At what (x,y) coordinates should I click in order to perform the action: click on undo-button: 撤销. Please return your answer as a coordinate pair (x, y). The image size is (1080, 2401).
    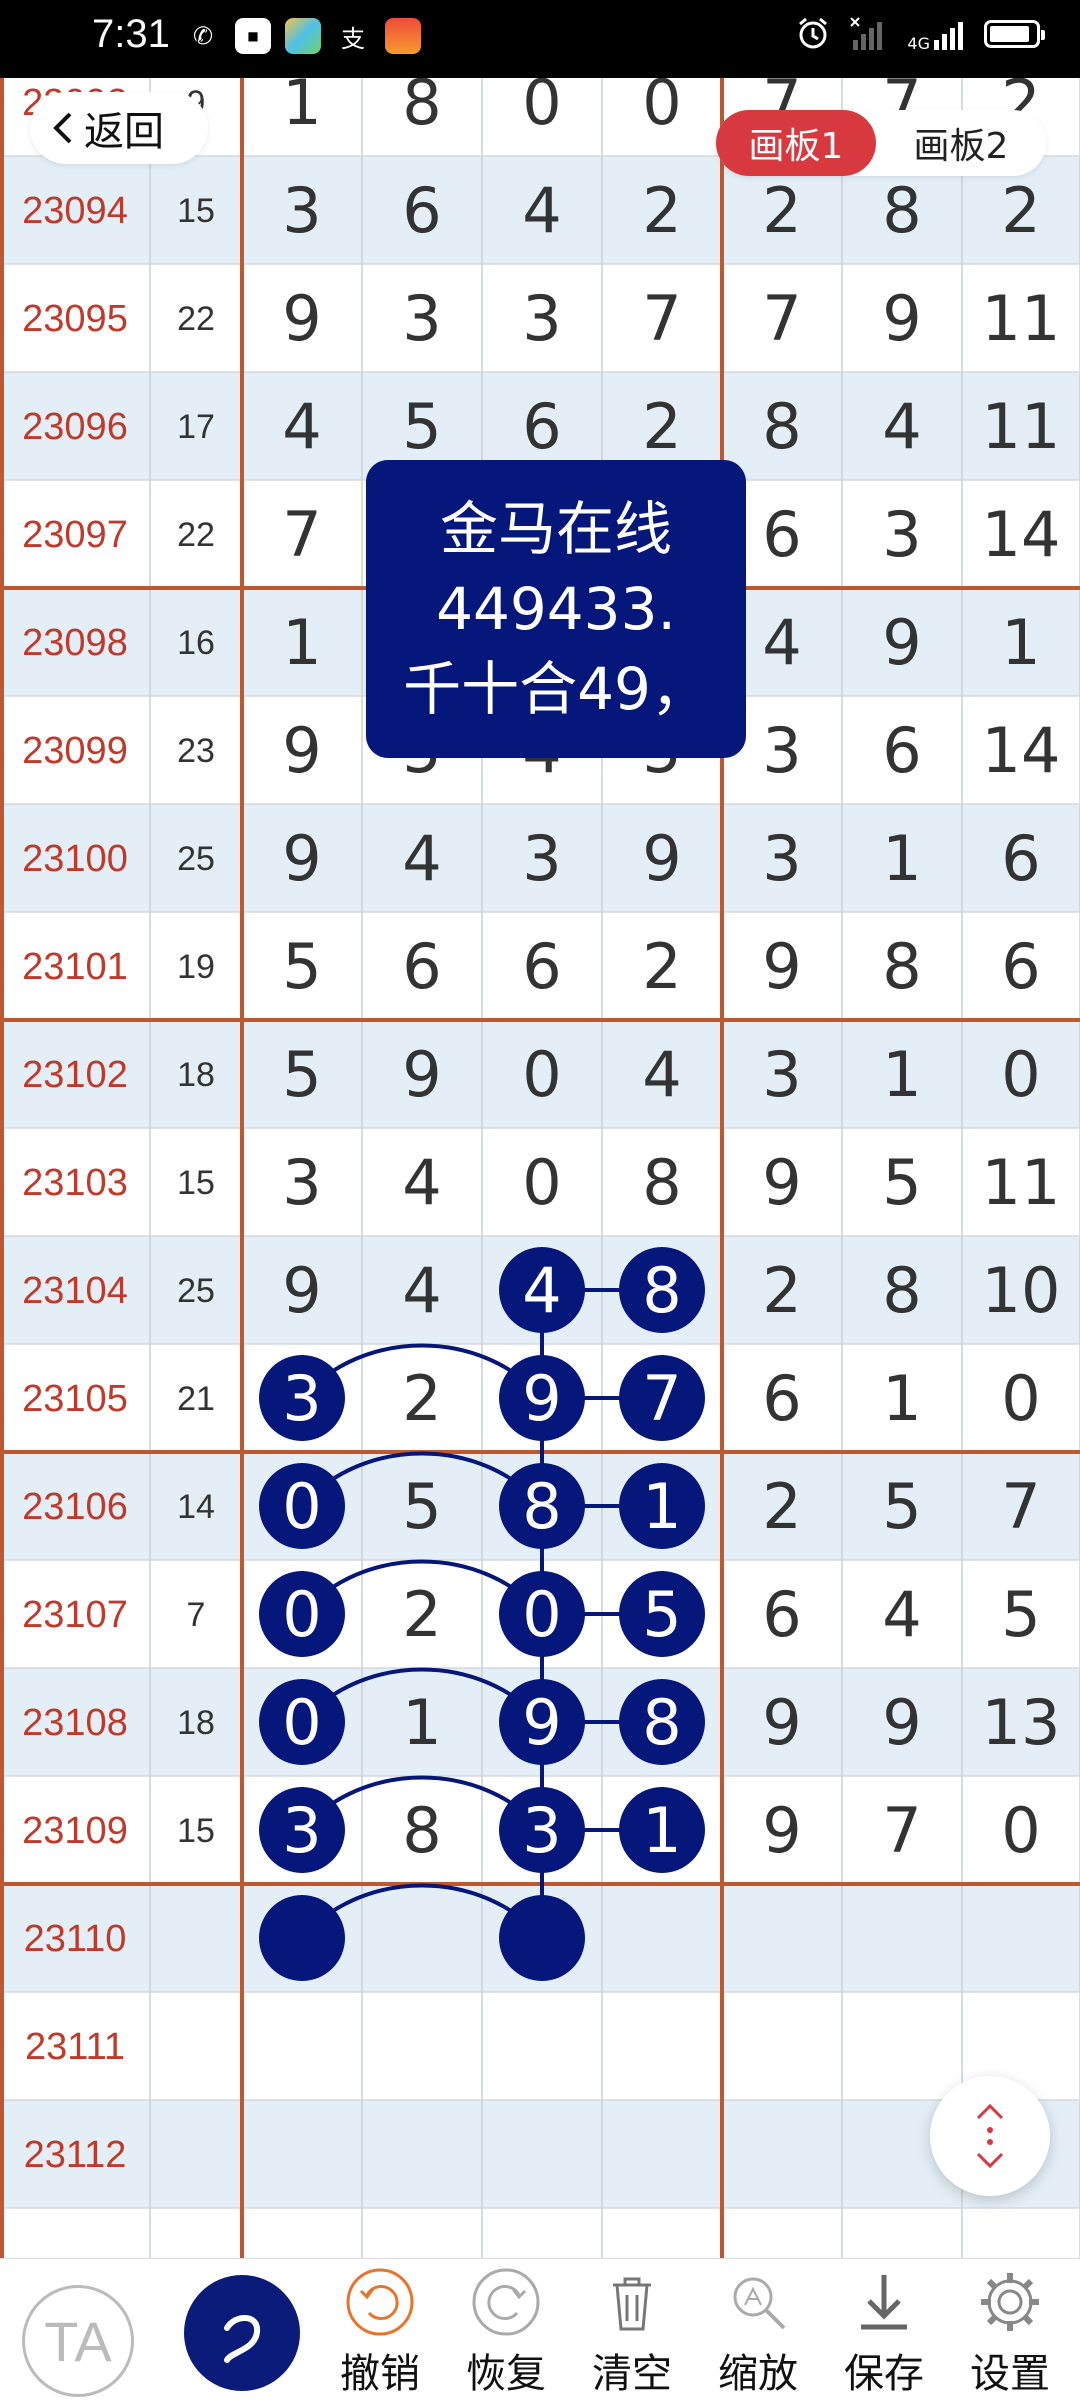
    Looking at the image, I should click on (380, 2332).